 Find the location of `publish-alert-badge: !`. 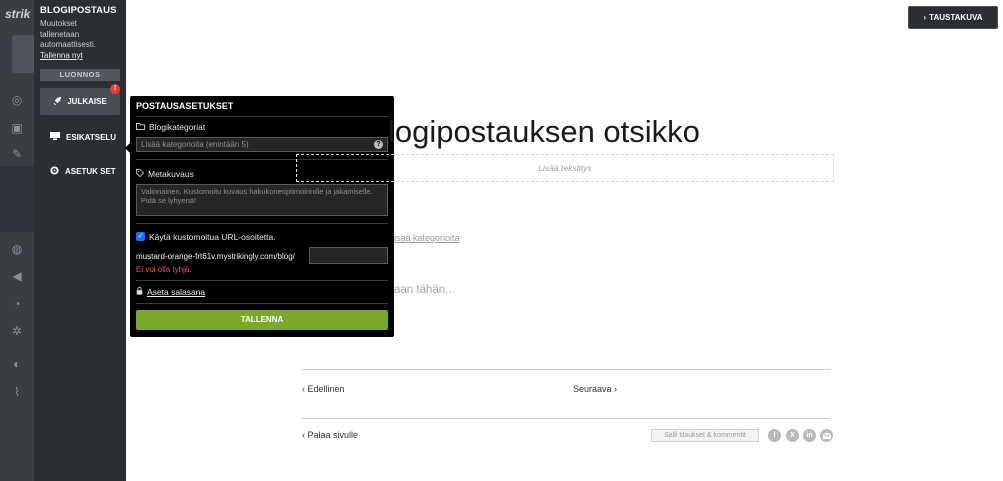

publish-alert-badge: ! is located at coordinates (115, 89).